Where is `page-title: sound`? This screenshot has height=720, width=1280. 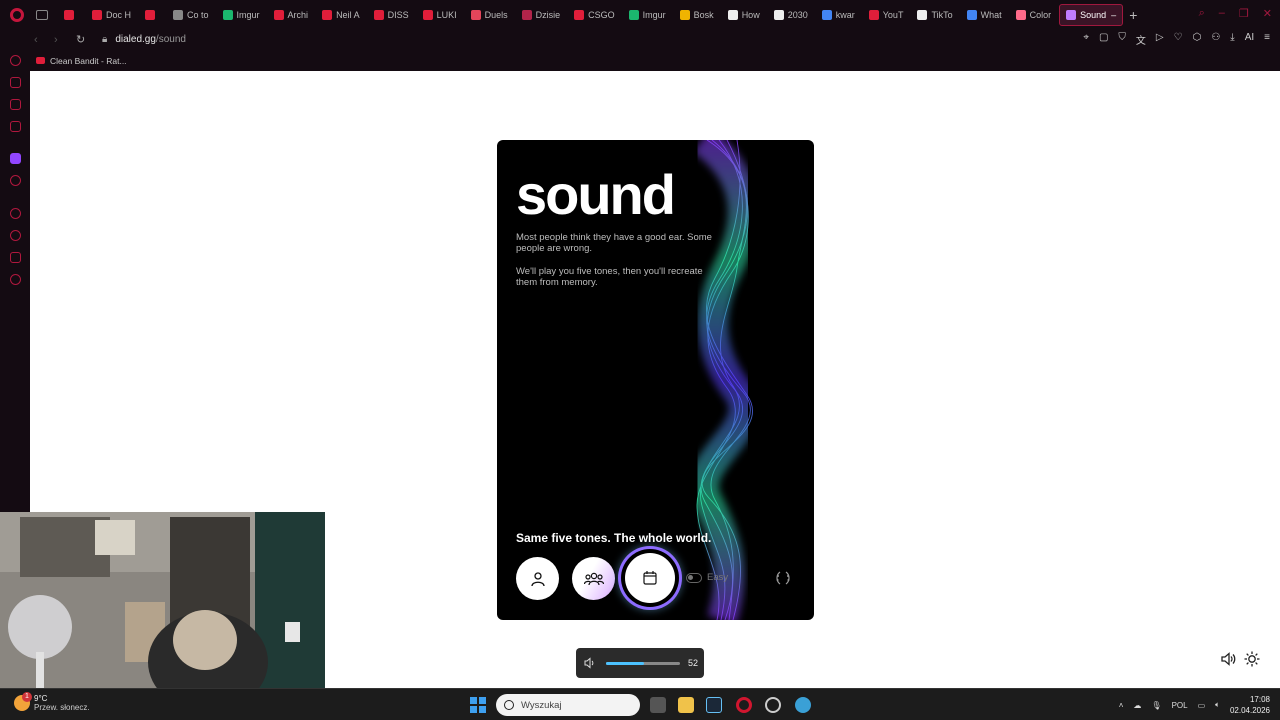
page-title: sound is located at coordinates (596, 194).